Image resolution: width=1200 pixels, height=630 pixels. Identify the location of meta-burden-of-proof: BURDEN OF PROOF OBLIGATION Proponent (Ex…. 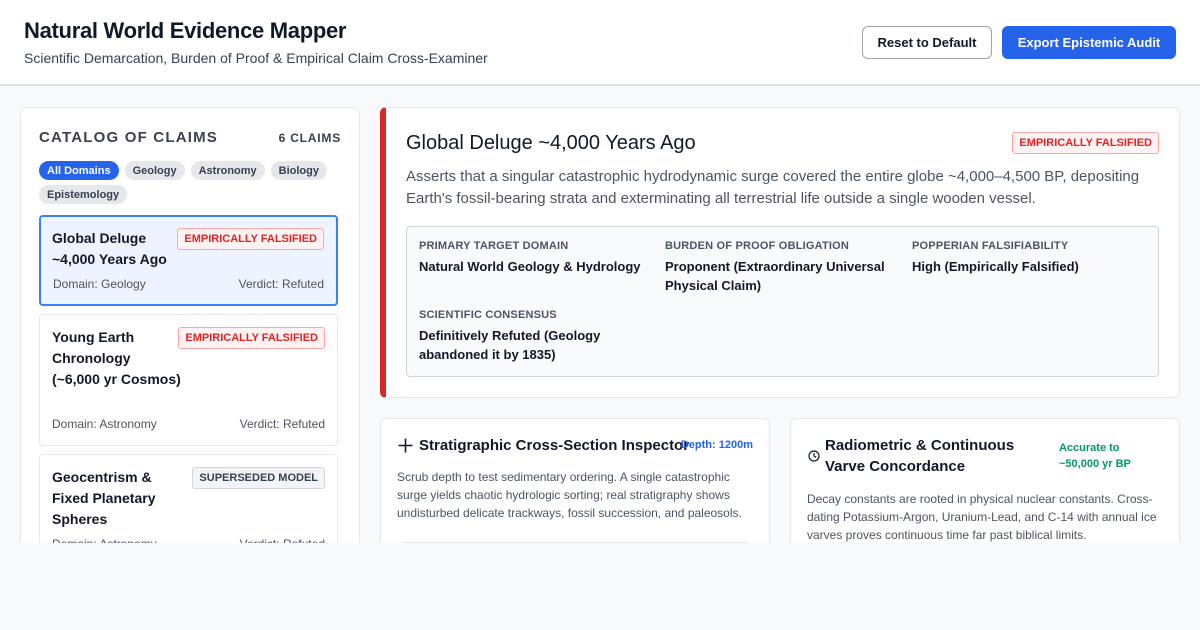
(780, 267).